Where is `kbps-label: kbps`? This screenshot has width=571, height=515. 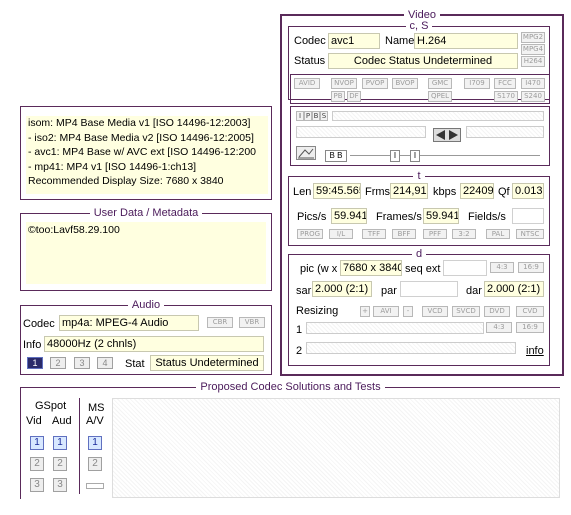
kbps-label: kbps is located at coordinates (445, 192).